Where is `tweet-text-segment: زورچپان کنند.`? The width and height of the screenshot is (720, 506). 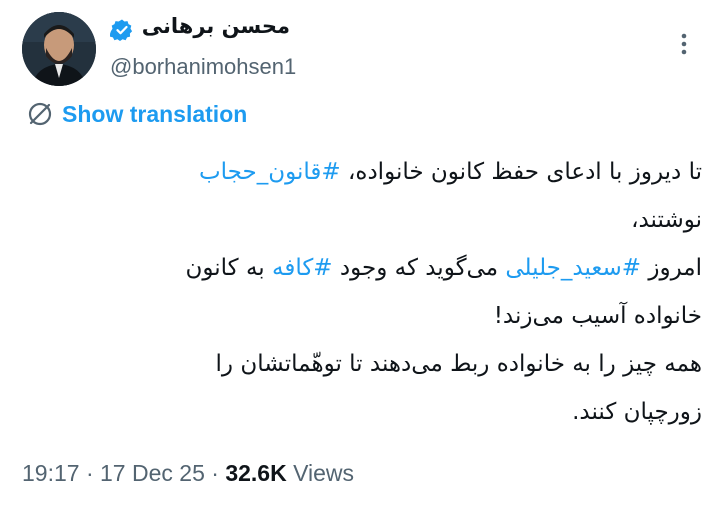
tweet-text-segment: زورچپان کنند. is located at coordinates (637, 412).